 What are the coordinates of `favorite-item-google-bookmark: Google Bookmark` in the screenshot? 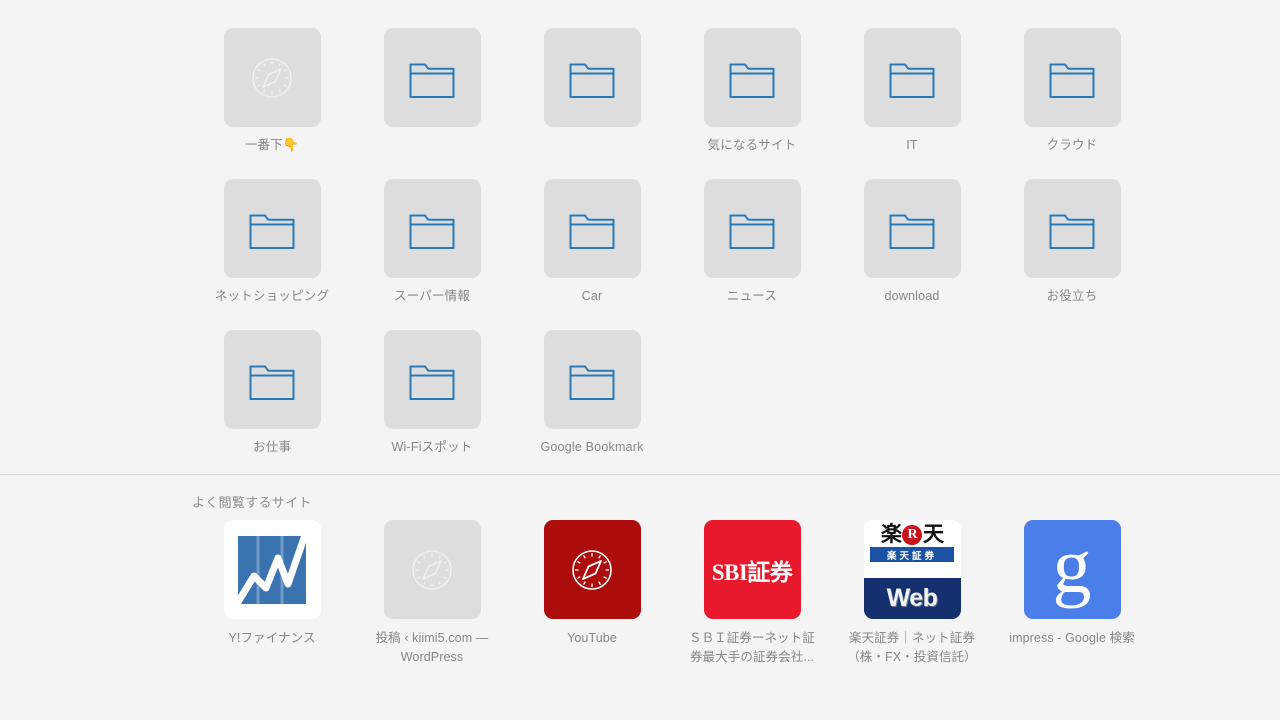 It's located at (592, 405).